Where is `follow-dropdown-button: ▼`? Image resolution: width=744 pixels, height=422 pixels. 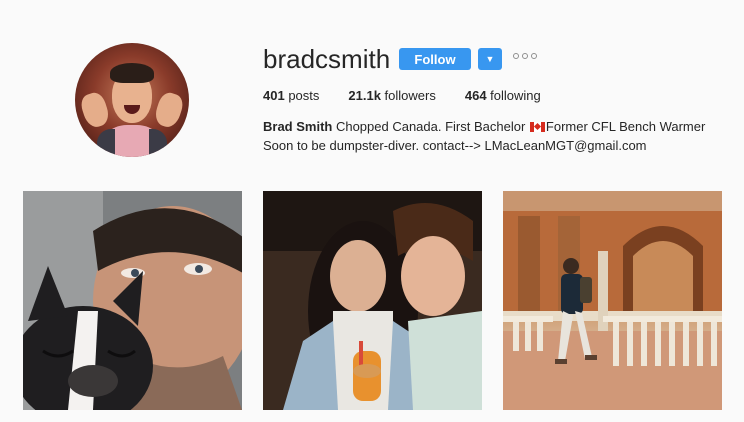 follow-dropdown-button: ▼ is located at coordinates (490, 59).